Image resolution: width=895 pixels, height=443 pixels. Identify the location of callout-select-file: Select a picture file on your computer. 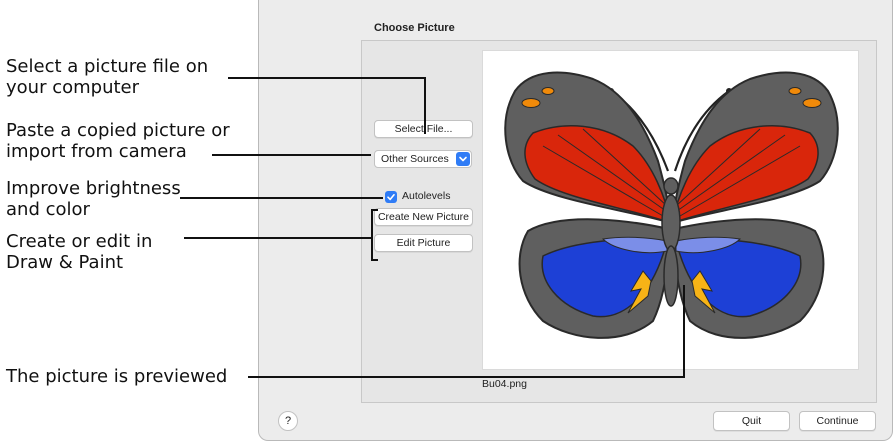
(107, 77).